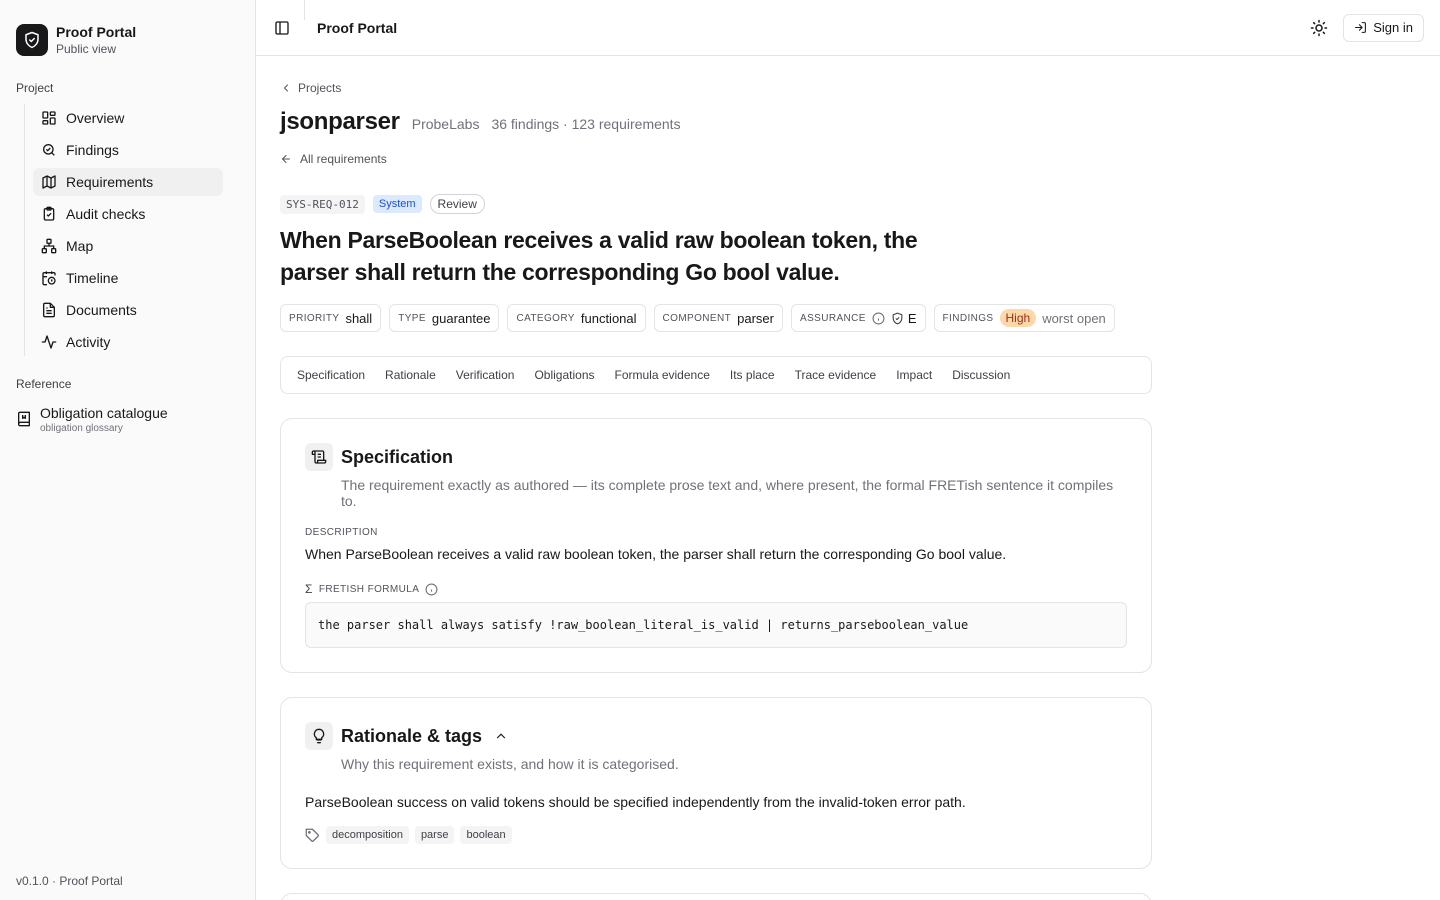 The height and width of the screenshot is (900, 1440). What do you see at coordinates (564, 375) in the screenshot?
I see `tab-obligations: Obligations` at bounding box center [564, 375].